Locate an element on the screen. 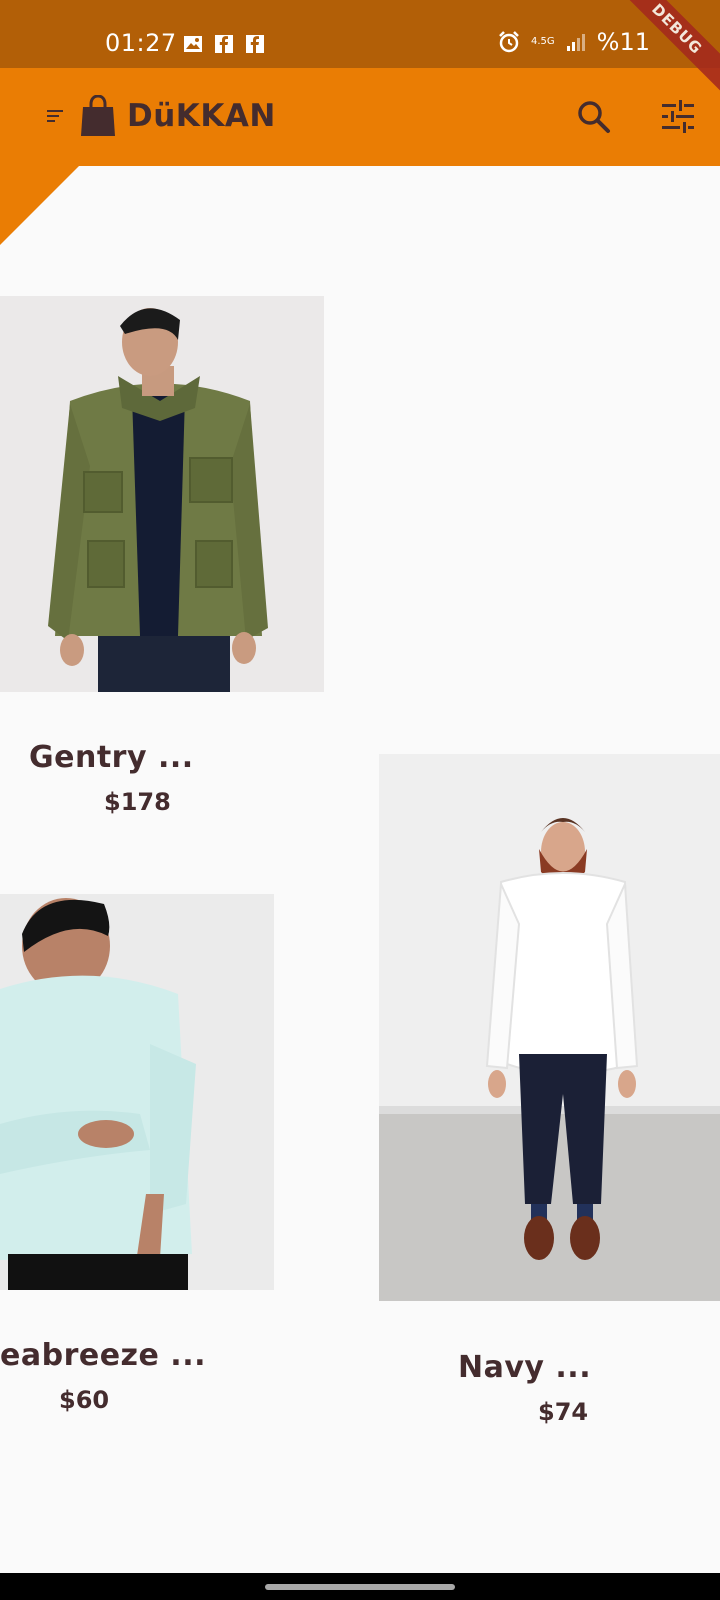 The width and height of the screenshot is (720, 1600). shopping-bag-icon is located at coordinates (98, 115).